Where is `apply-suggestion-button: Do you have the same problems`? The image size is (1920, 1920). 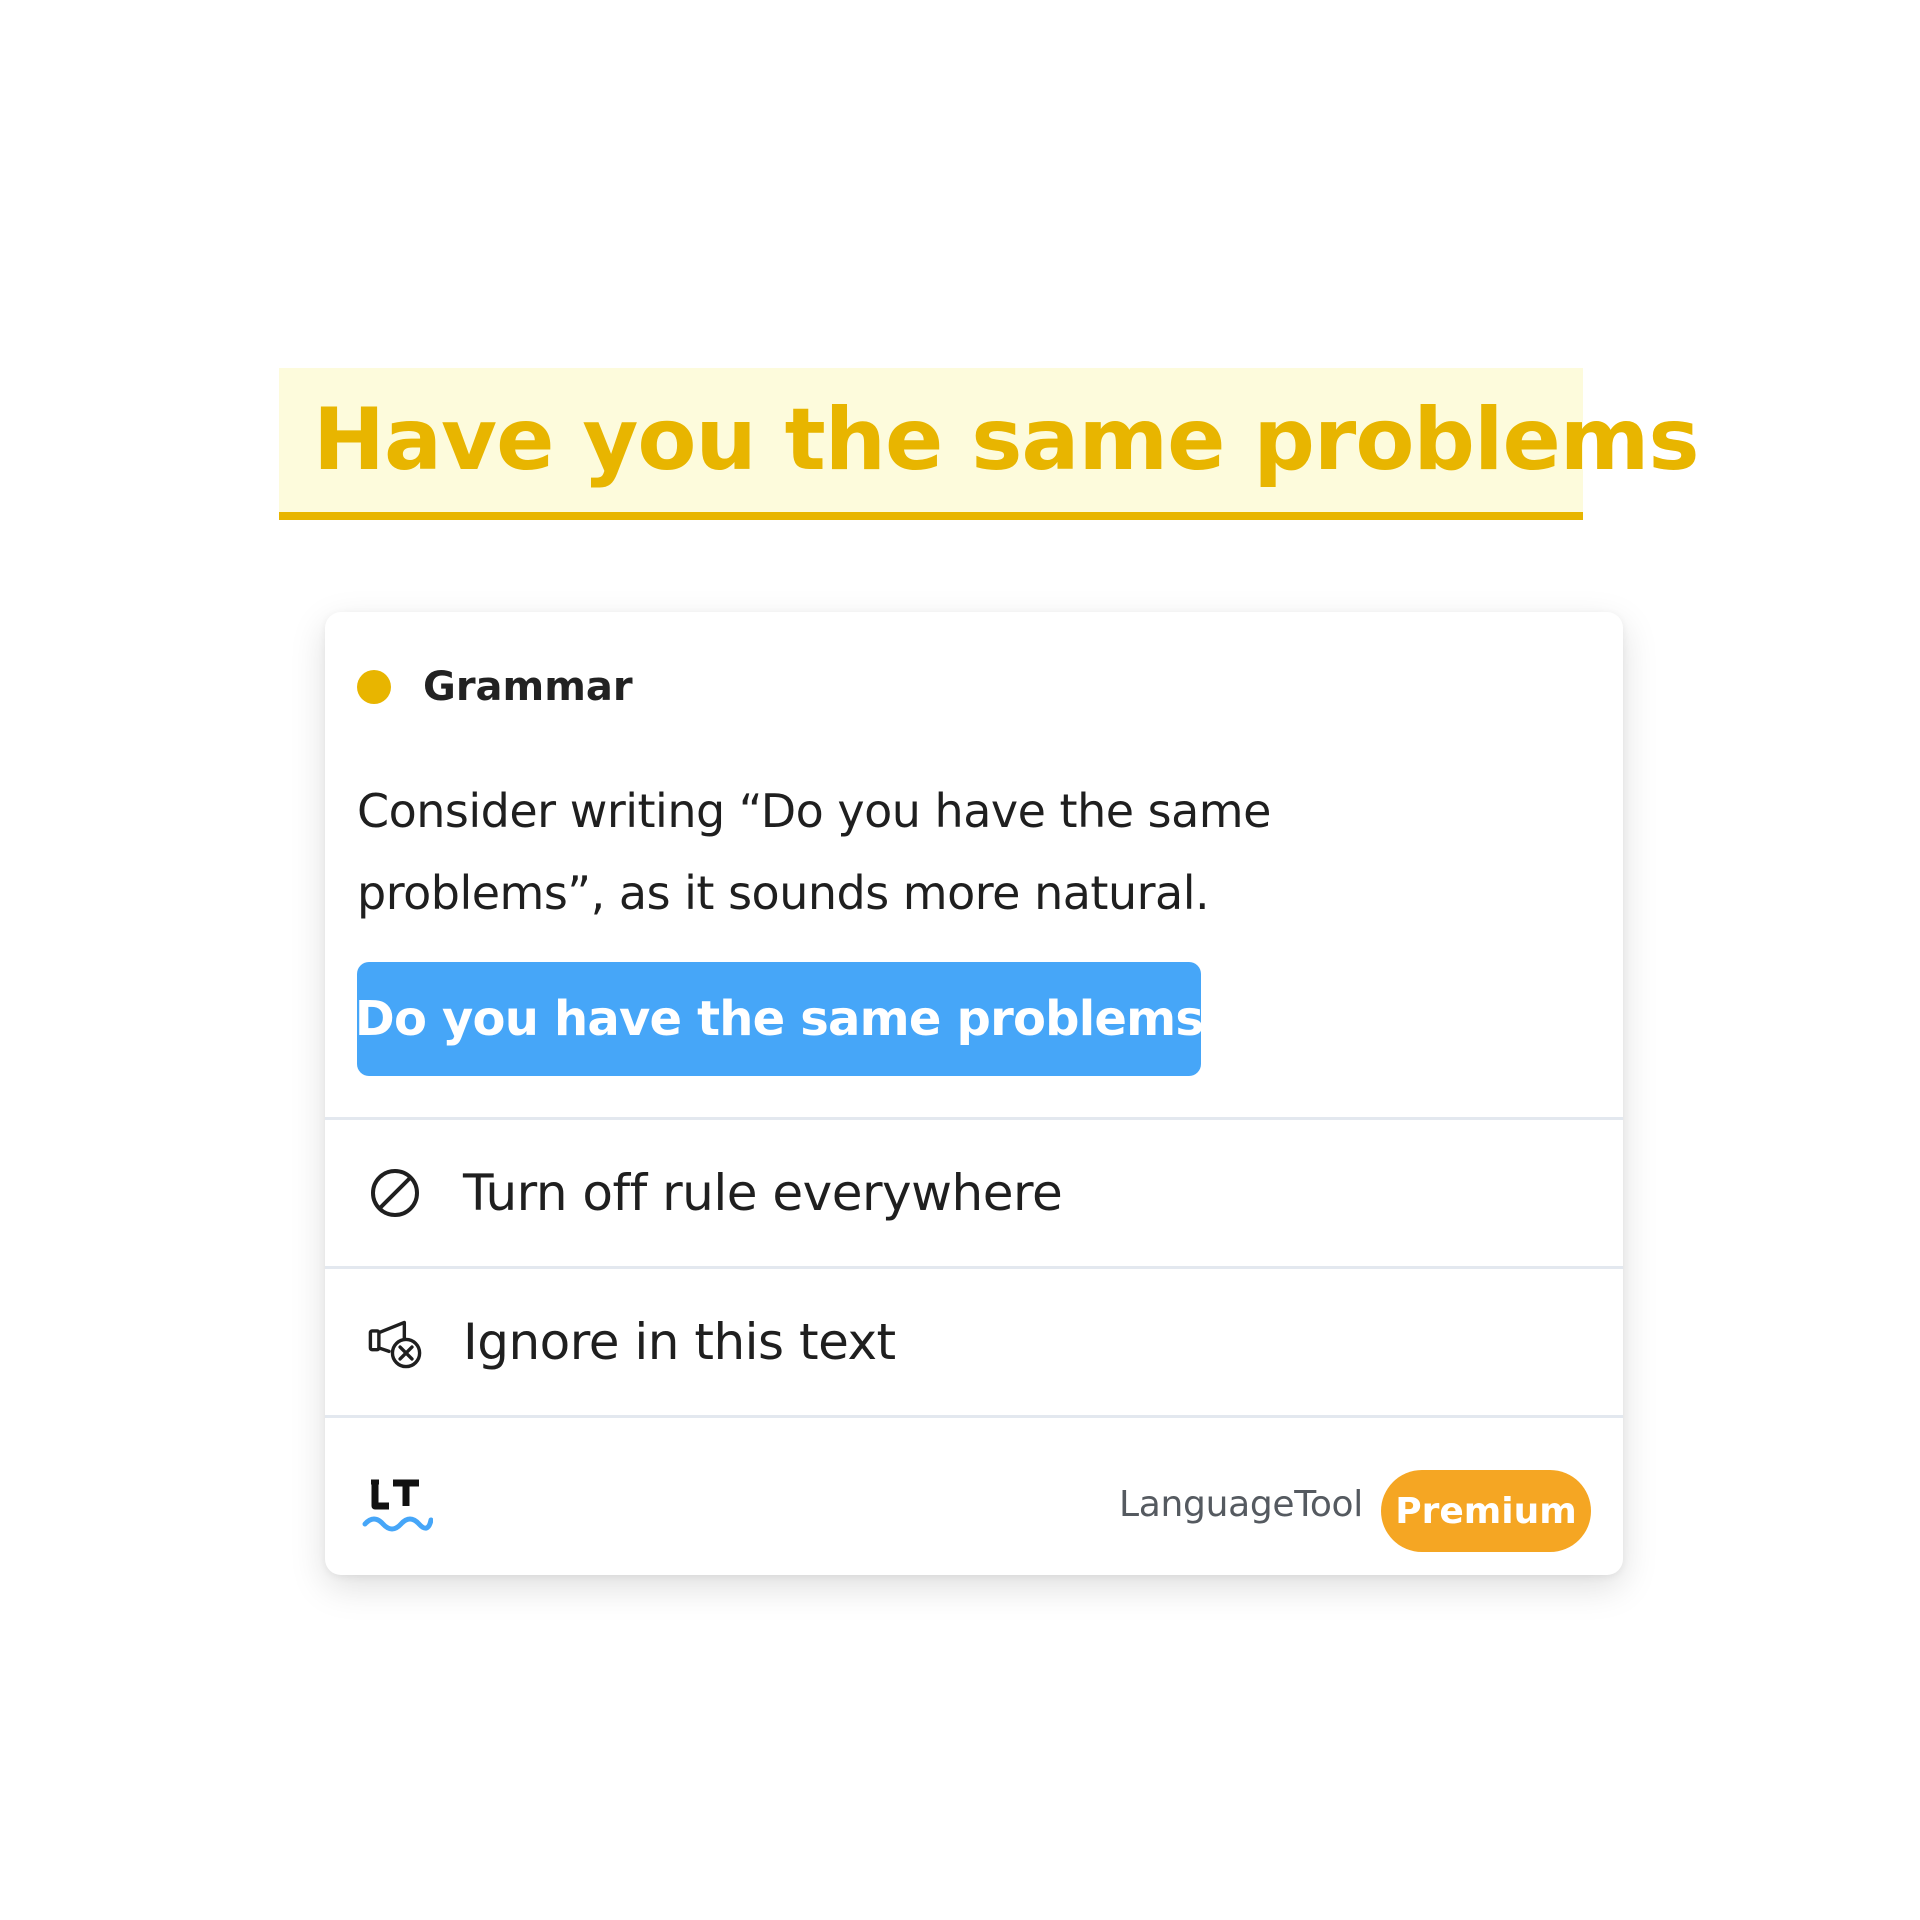 apply-suggestion-button: Do you have the same problems is located at coordinates (779, 1019).